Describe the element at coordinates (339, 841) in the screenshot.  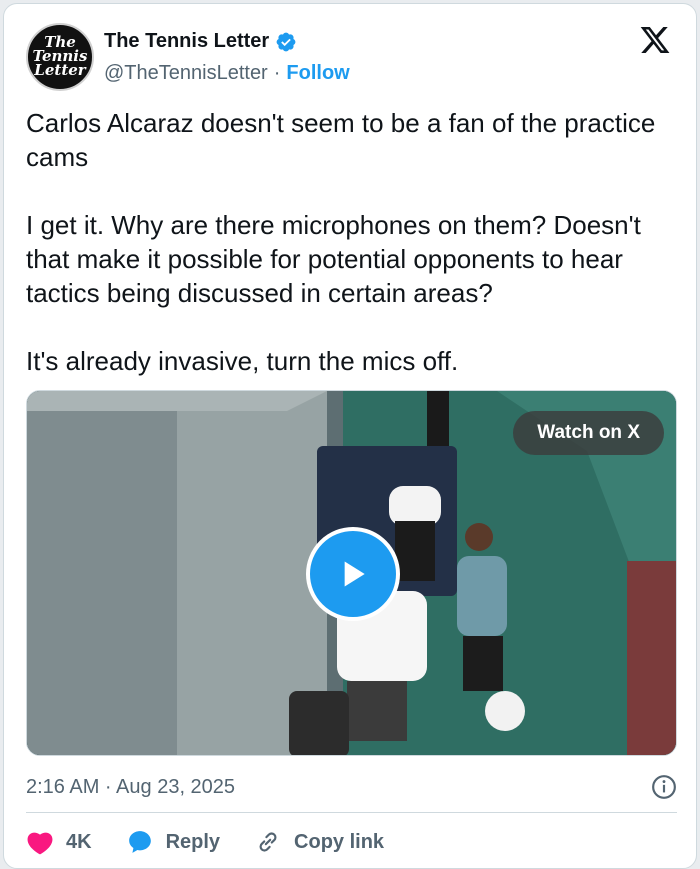
I see `copy-link-label: Copy link` at that location.